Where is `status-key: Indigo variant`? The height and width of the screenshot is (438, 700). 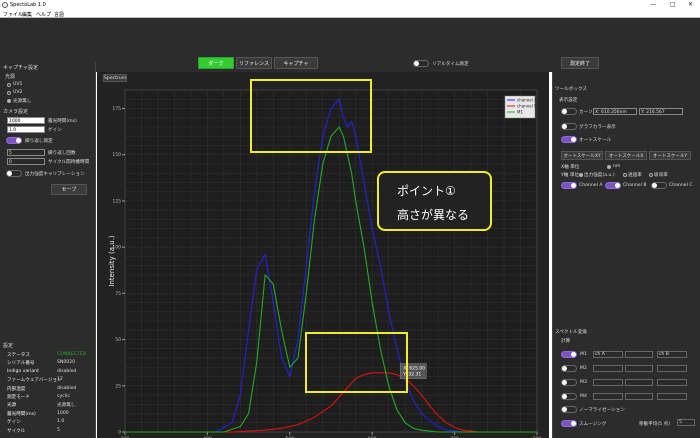
status-key: Indigo variant is located at coordinates (23, 371).